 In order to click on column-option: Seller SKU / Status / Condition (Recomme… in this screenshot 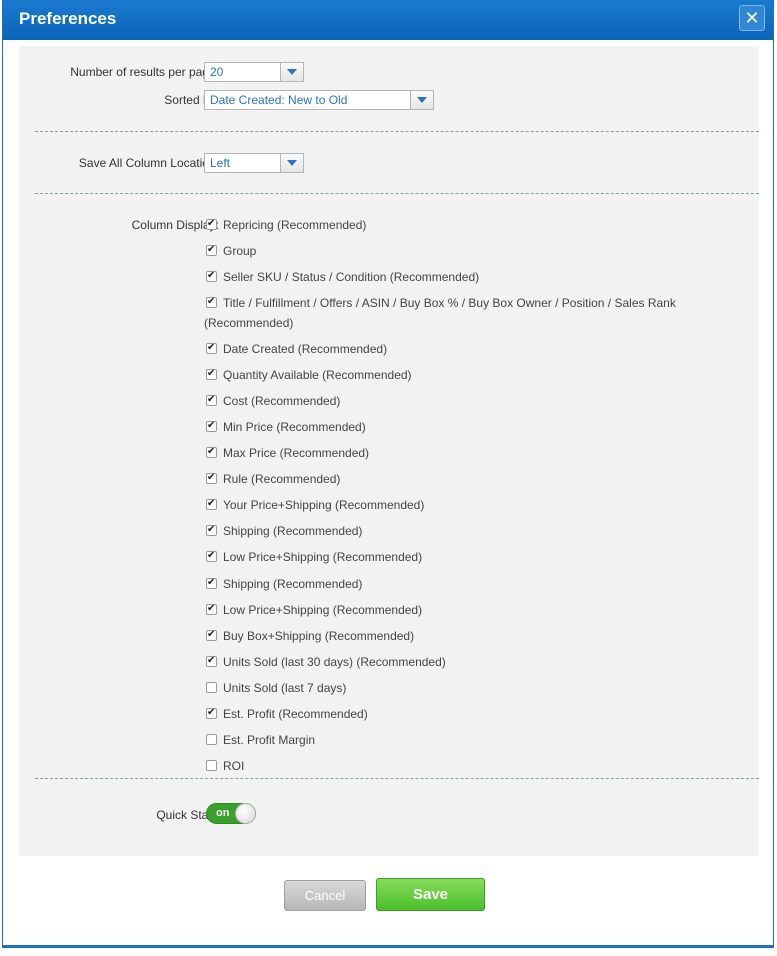, I will do `click(343, 276)`.